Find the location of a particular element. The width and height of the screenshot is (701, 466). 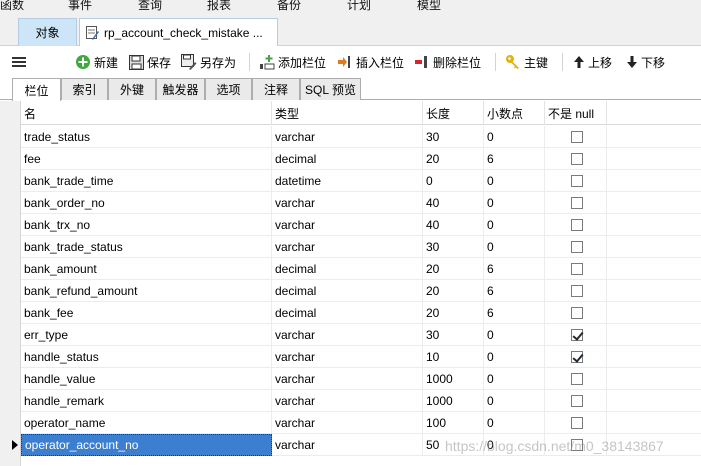

menu-item-model: 模型 is located at coordinates (429, 6).